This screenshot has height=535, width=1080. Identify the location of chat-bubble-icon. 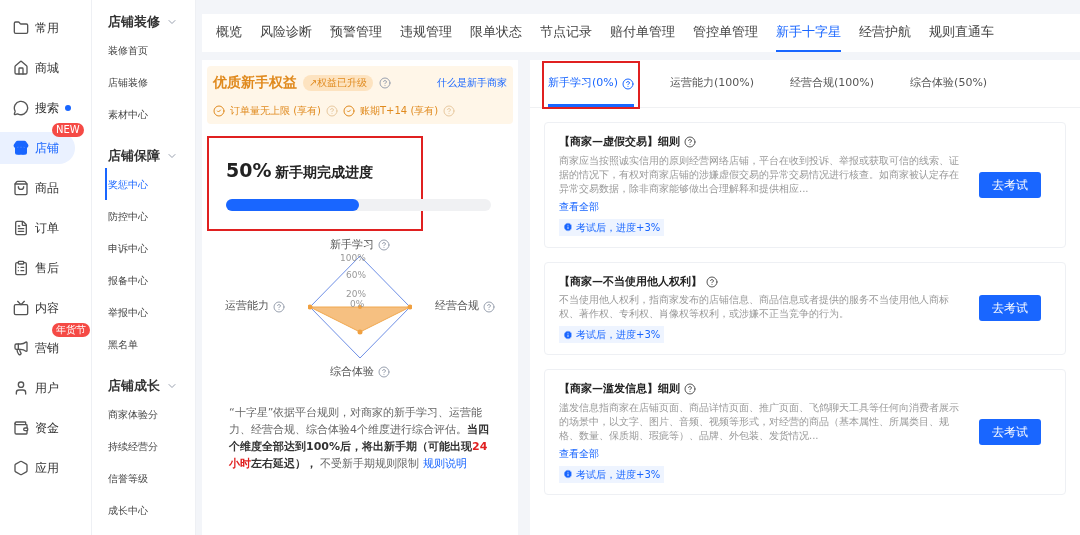
(21, 108).